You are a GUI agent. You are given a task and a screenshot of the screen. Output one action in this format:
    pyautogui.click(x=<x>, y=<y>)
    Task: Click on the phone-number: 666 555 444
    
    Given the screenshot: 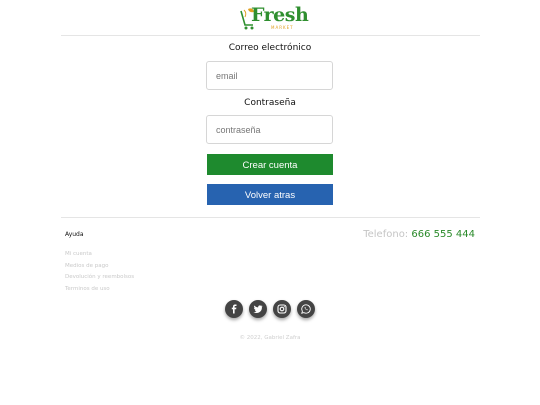 What is the action you would take?
    pyautogui.click(x=443, y=234)
    